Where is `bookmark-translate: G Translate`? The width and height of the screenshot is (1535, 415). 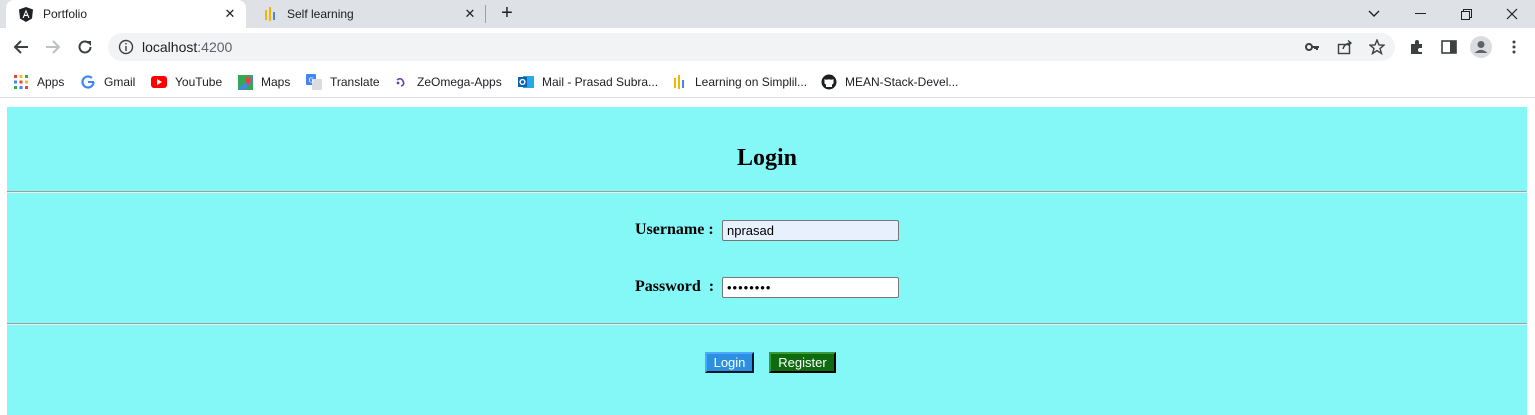
bookmark-translate: G Translate is located at coordinates (343, 82).